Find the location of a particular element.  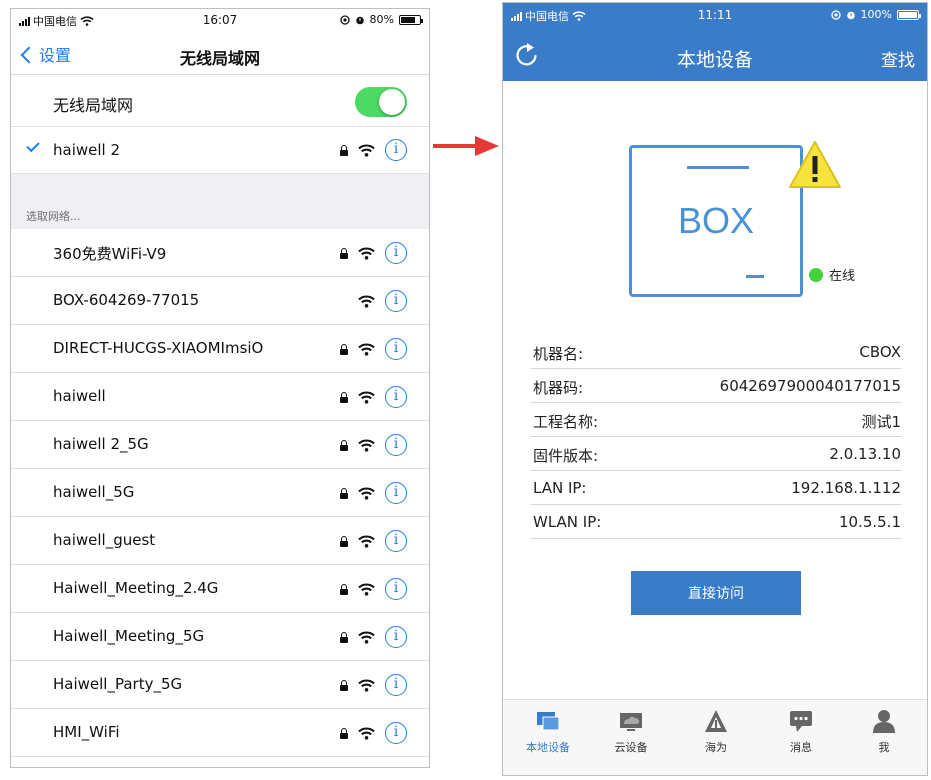

battery-icon is located at coordinates (909, 14).